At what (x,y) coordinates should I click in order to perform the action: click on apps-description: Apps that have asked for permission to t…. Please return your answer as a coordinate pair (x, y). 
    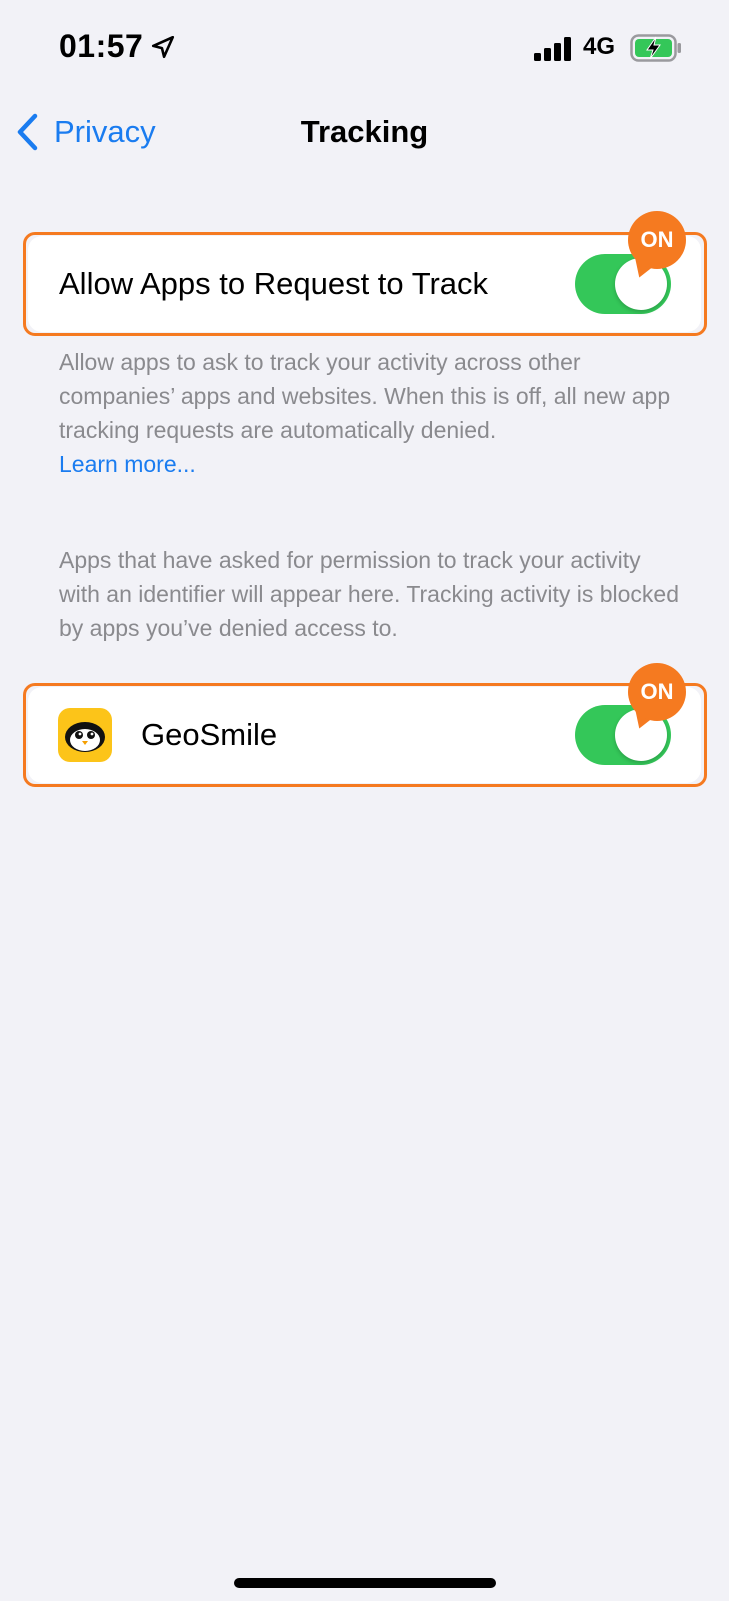
    Looking at the image, I should click on (369, 594).